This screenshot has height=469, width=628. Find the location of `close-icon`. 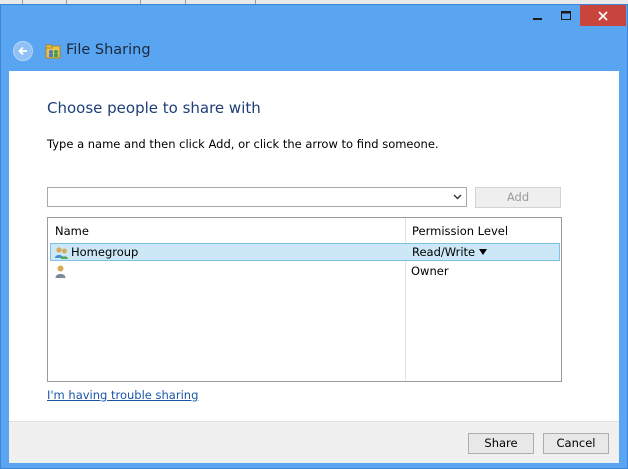

close-icon is located at coordinates (603, 15).